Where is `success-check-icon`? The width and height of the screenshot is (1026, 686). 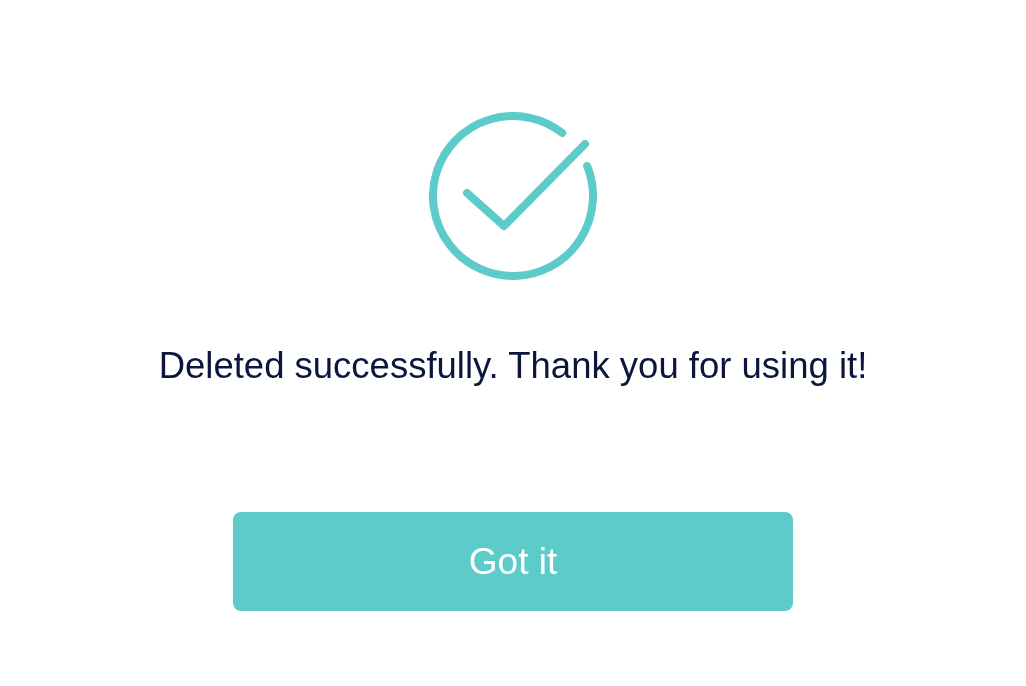
success-check-icon is located at coordinates (513, 196).